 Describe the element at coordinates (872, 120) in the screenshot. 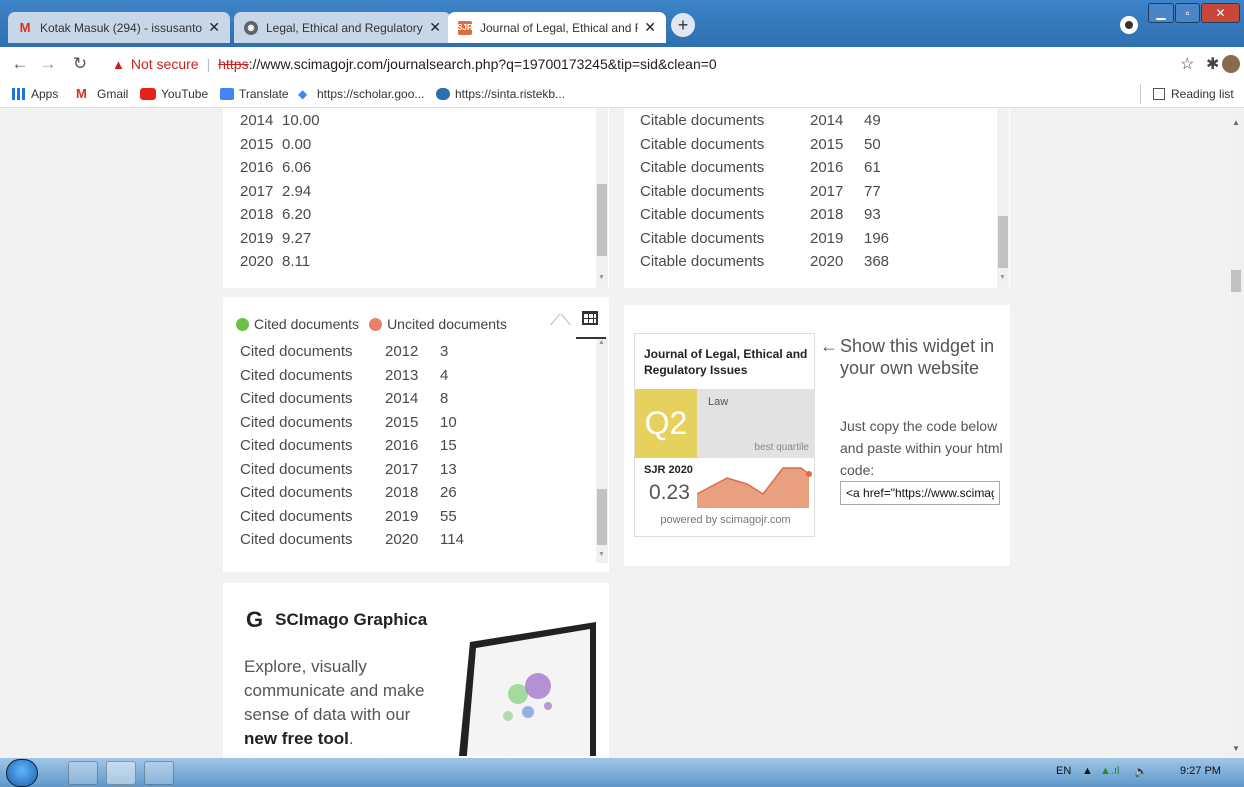

I see `value-cell: 49` at that location.